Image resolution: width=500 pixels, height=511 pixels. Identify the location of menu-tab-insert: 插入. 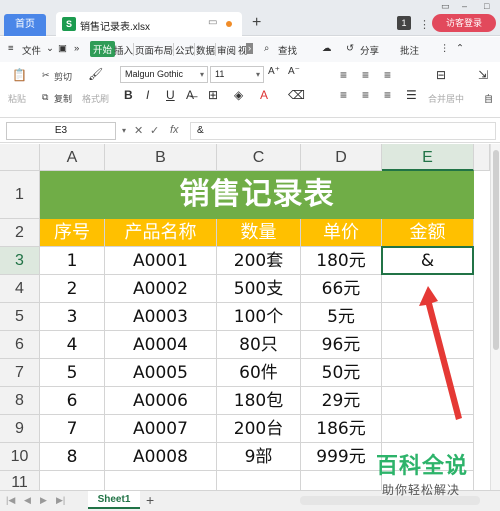
(123, 50).